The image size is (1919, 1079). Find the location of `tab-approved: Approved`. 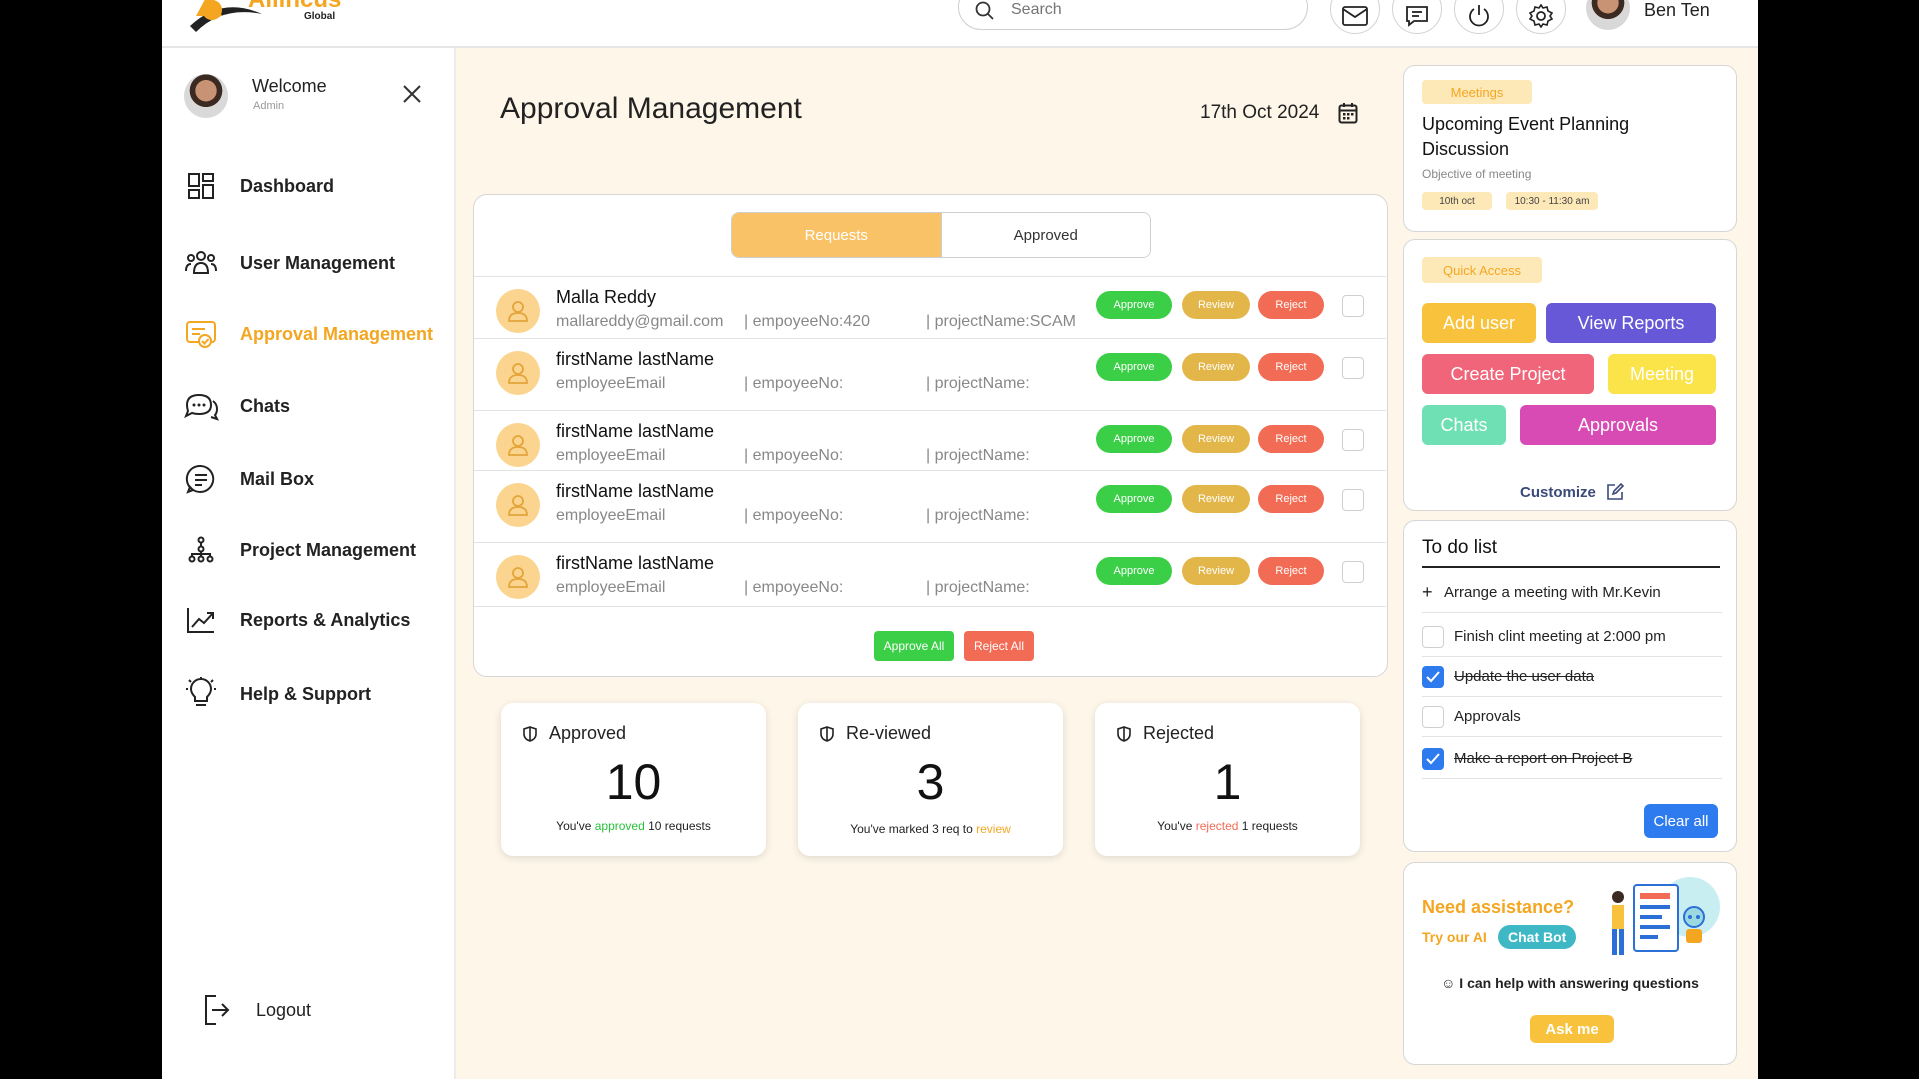

tab-approved: Approved is located at coordinates (1045, 235).